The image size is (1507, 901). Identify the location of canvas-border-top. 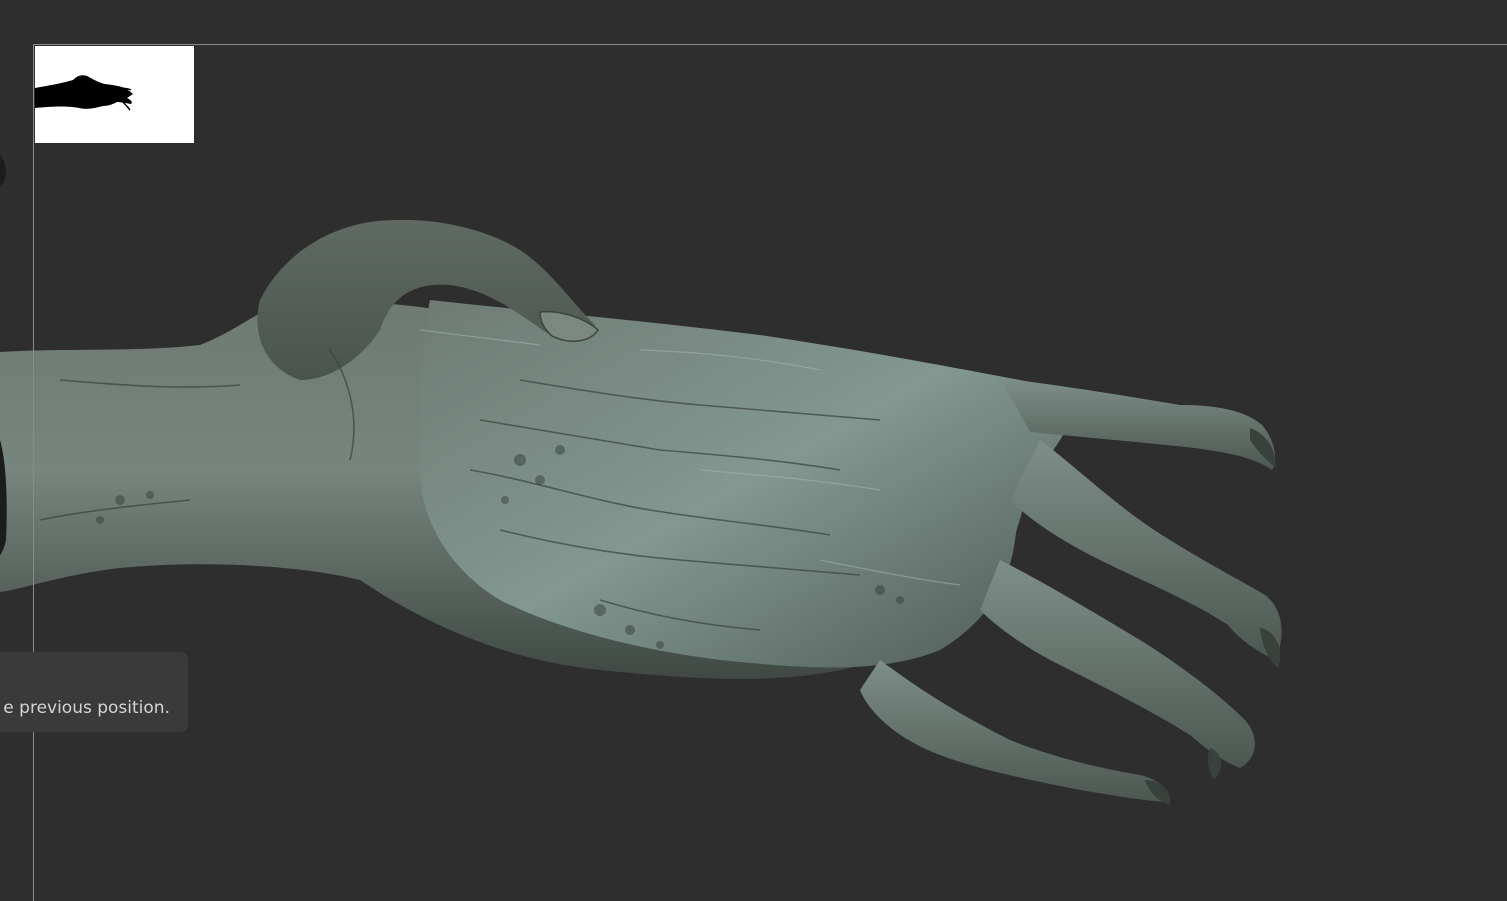
(770, 44).